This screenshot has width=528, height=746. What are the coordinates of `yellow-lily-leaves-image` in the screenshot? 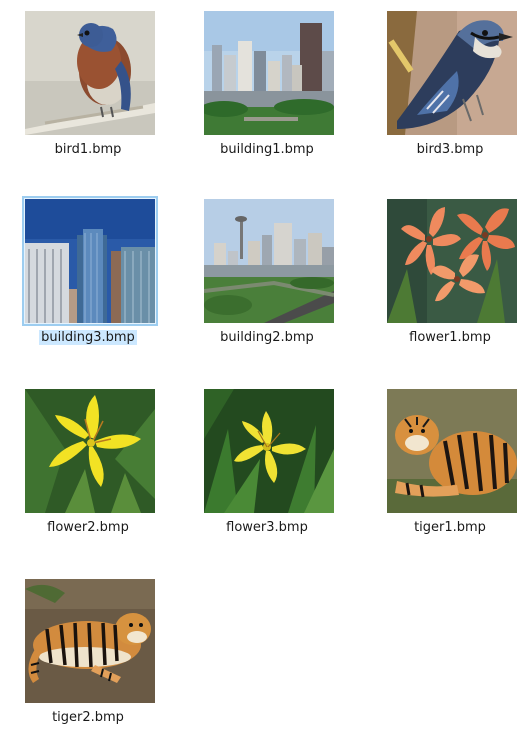 It's located at (269, 451).